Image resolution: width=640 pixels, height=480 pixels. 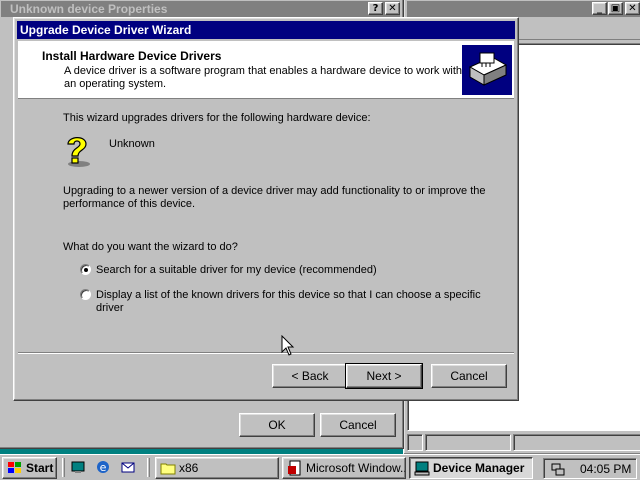 I want to click on desktop-icon, so click(x=78, y=467).